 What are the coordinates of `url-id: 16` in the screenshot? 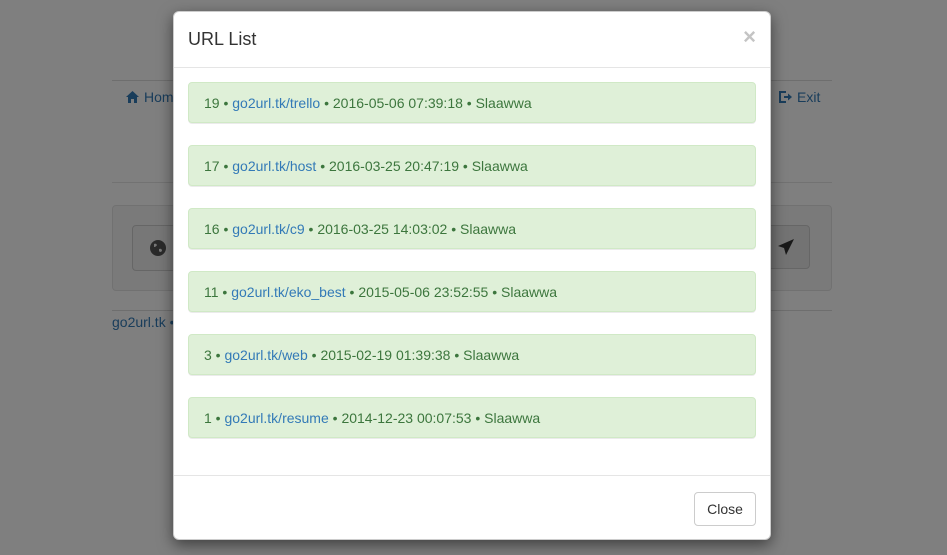 It's located at (212, 228).